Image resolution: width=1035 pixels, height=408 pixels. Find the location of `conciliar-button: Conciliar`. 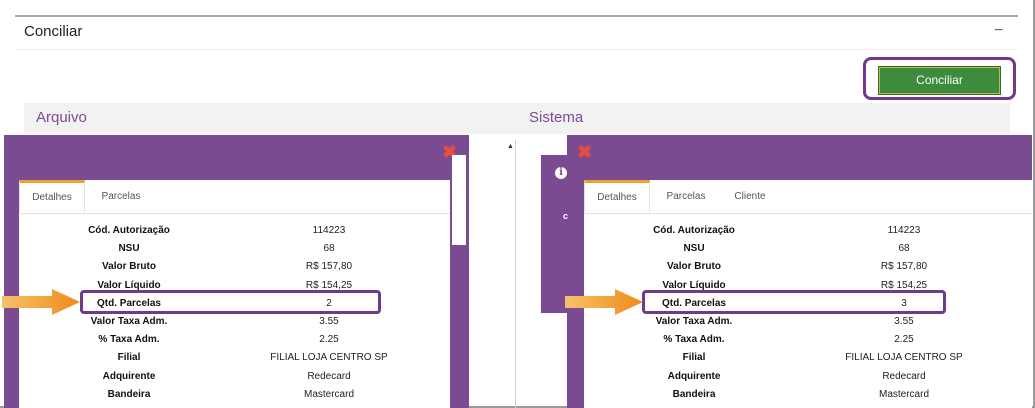

conciliar-button: Conciliar is located at coordinates (939, 80).